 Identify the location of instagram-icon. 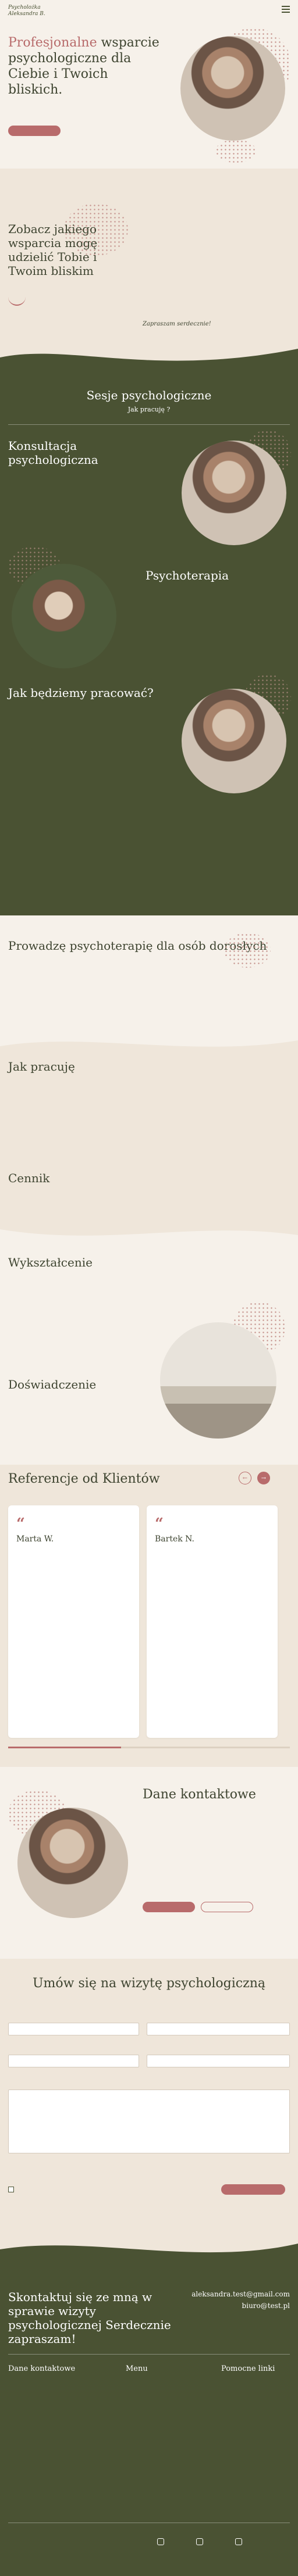
(200, 2541).